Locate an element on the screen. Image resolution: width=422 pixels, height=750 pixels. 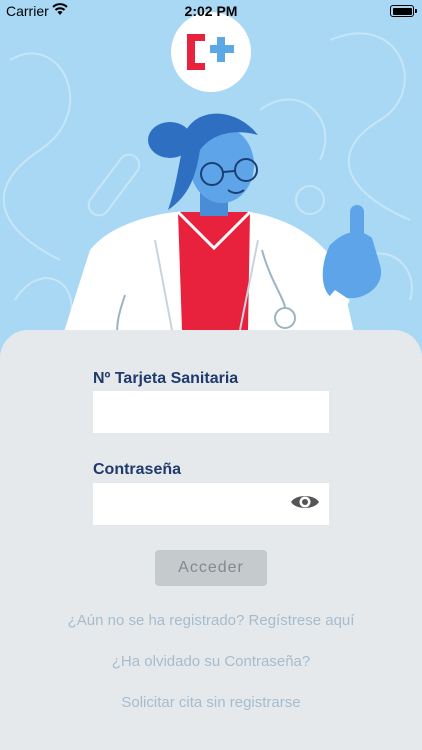
password-label: Contraseña is located at coordinates (137, 469).